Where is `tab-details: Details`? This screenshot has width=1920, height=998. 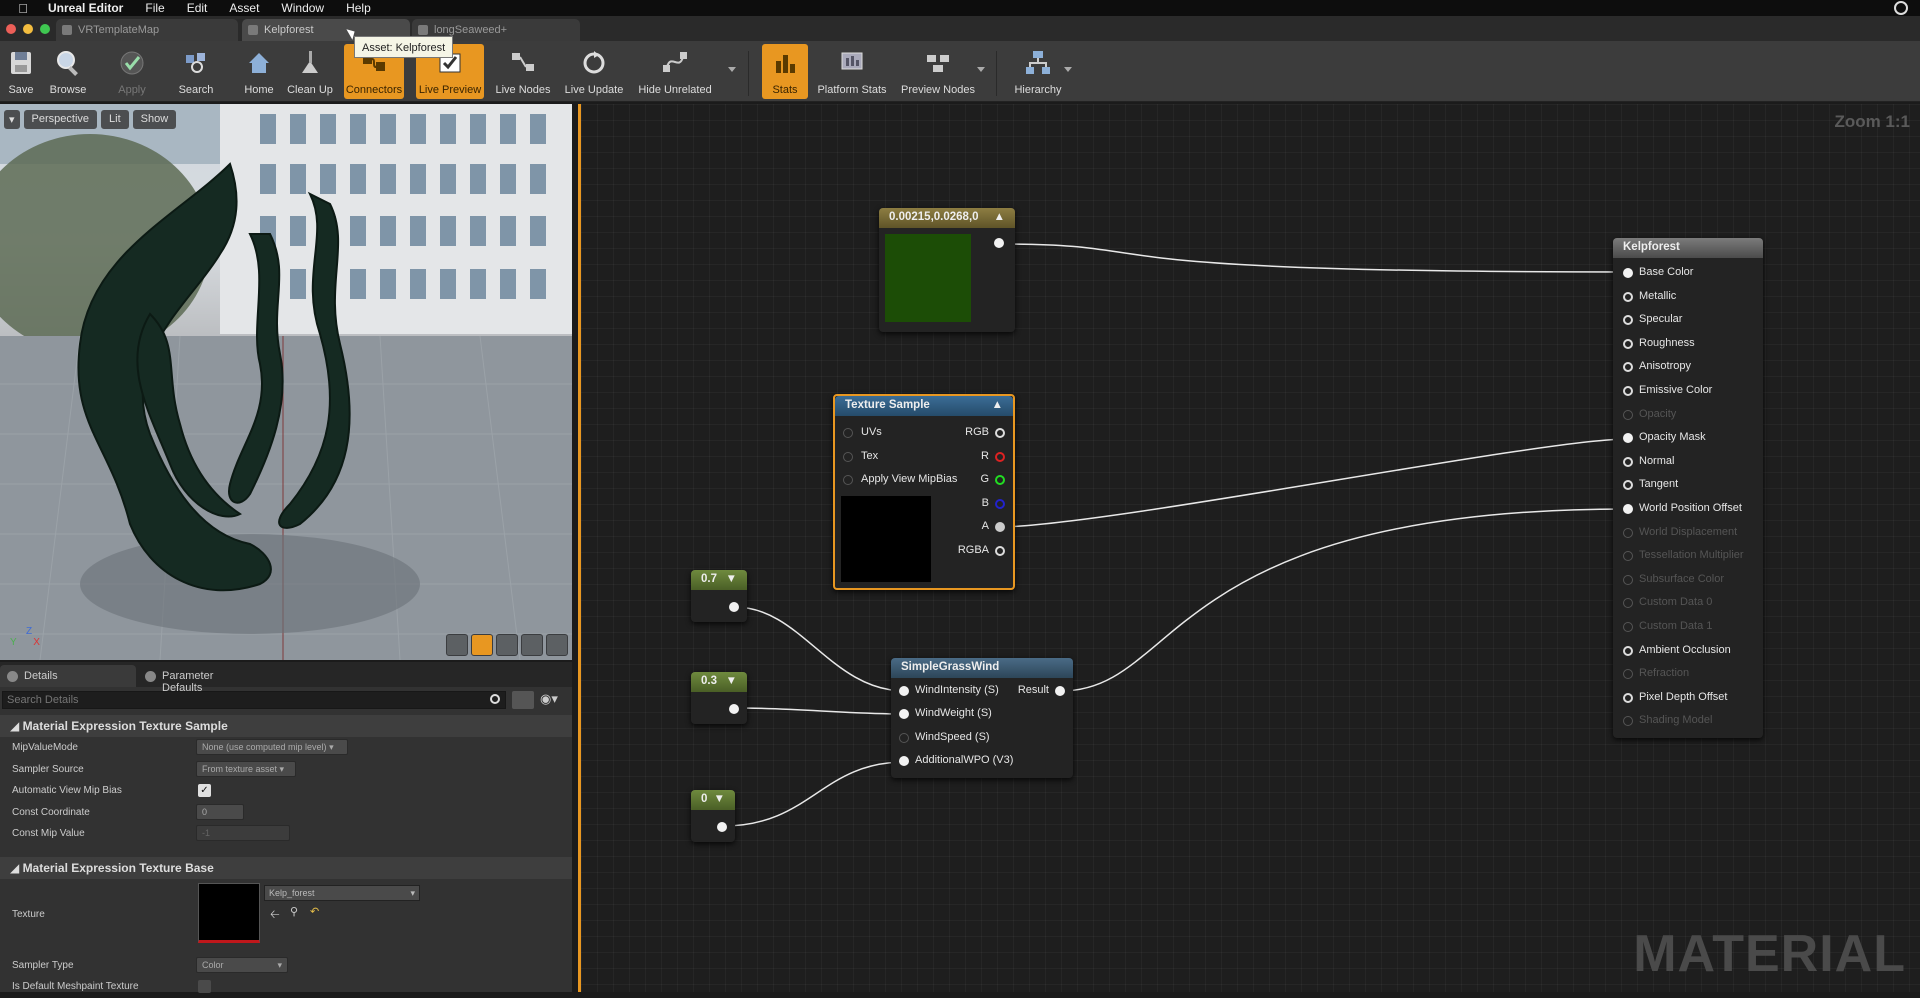
tab-details: Details is located at coordinates (68, 676).